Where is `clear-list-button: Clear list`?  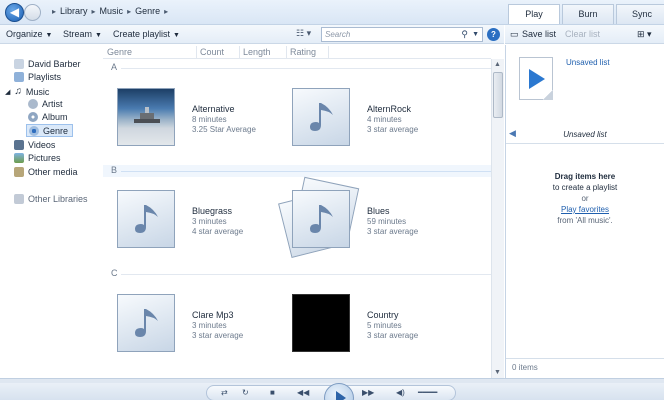 clear-list-button: Clear list is located at coordinates (582, 34).